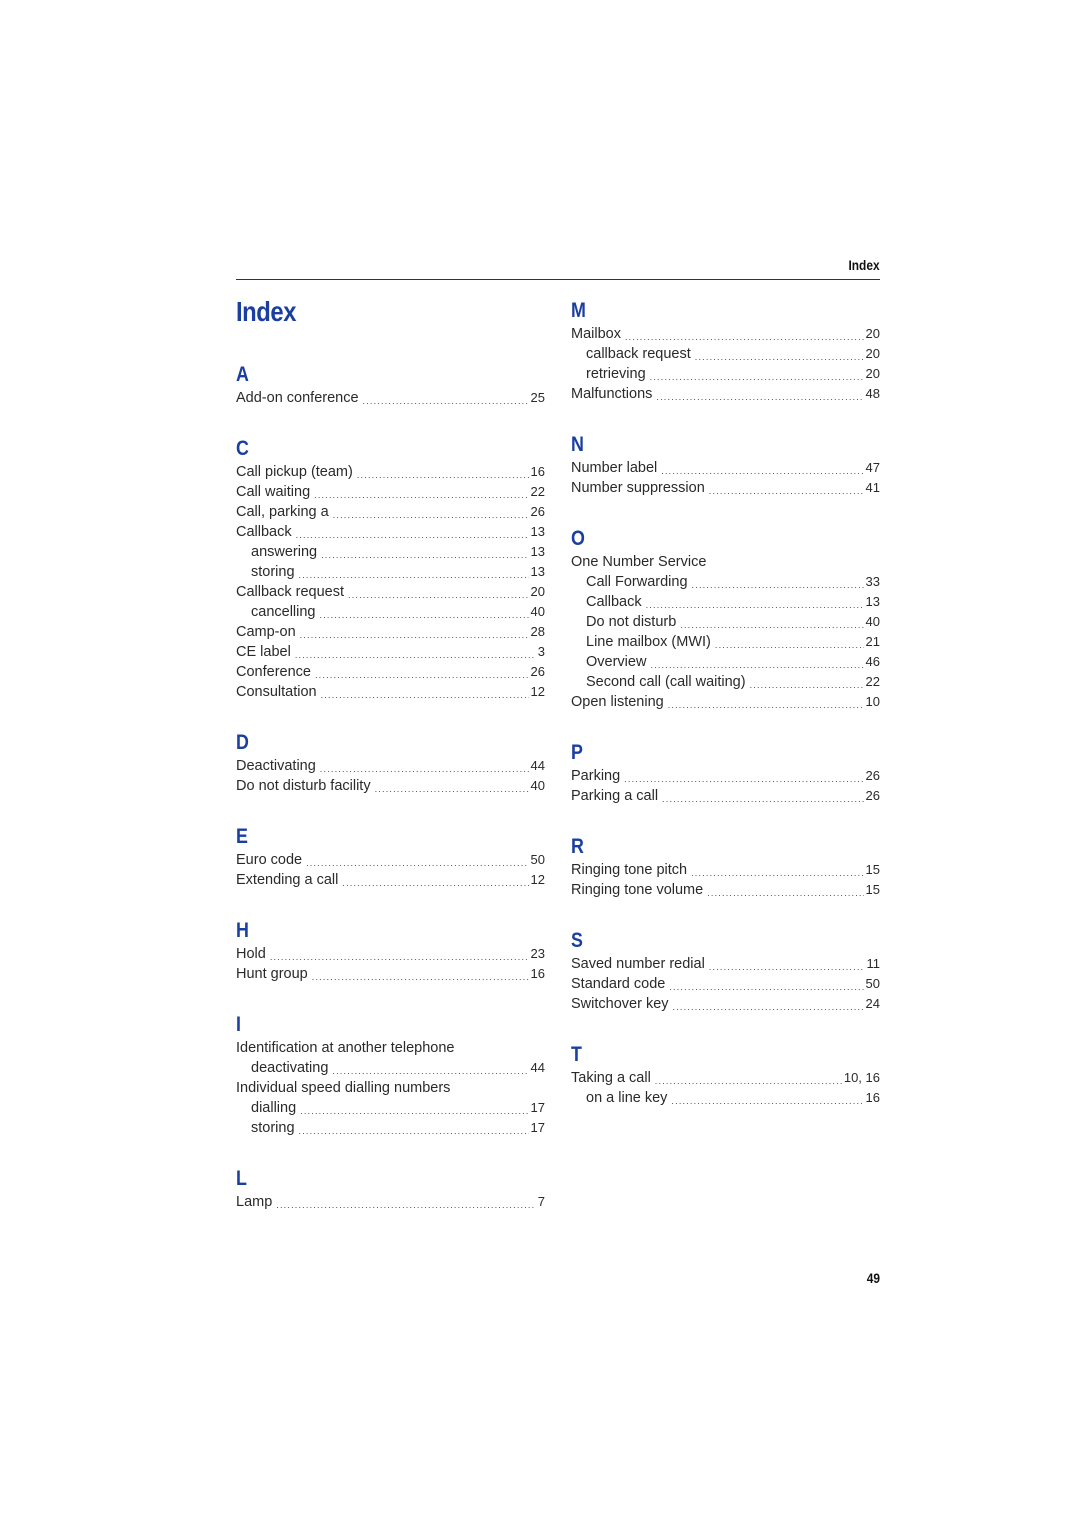  I want to click on entry-term: Do not disturb, so click(631, 622).